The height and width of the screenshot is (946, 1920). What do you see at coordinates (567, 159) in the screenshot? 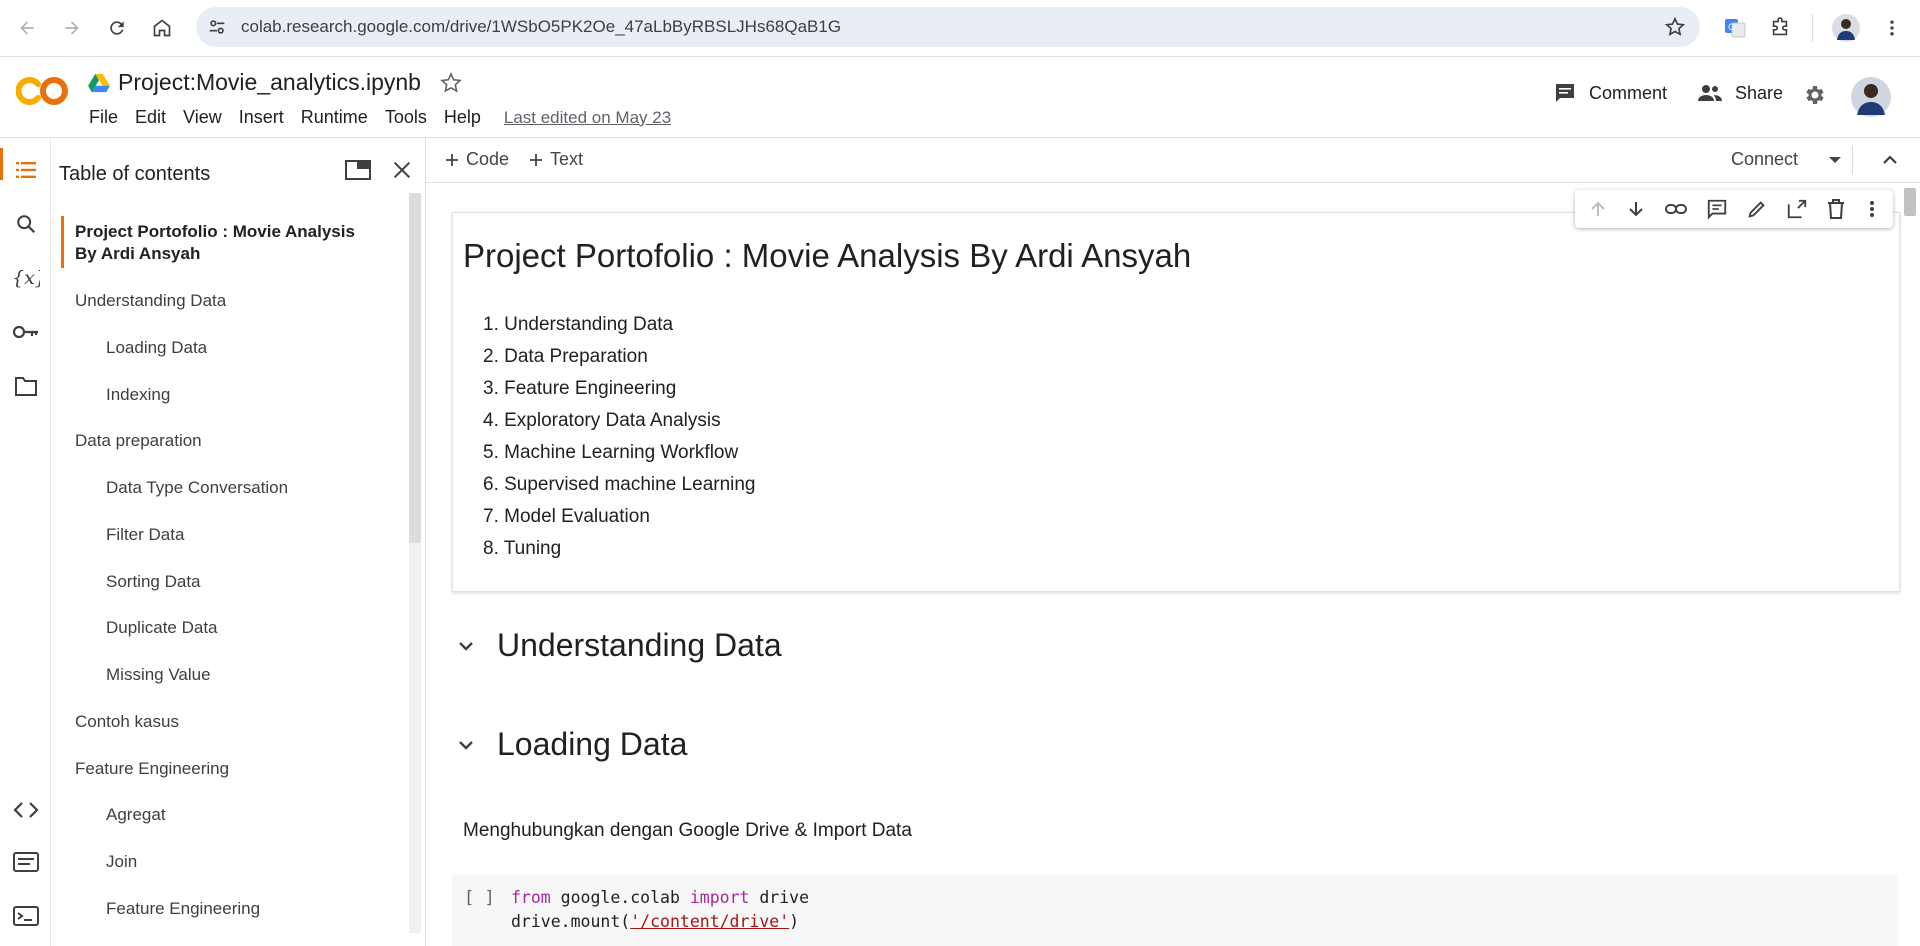
I see `add-text-label: Text` at bounding box center [567, 159].